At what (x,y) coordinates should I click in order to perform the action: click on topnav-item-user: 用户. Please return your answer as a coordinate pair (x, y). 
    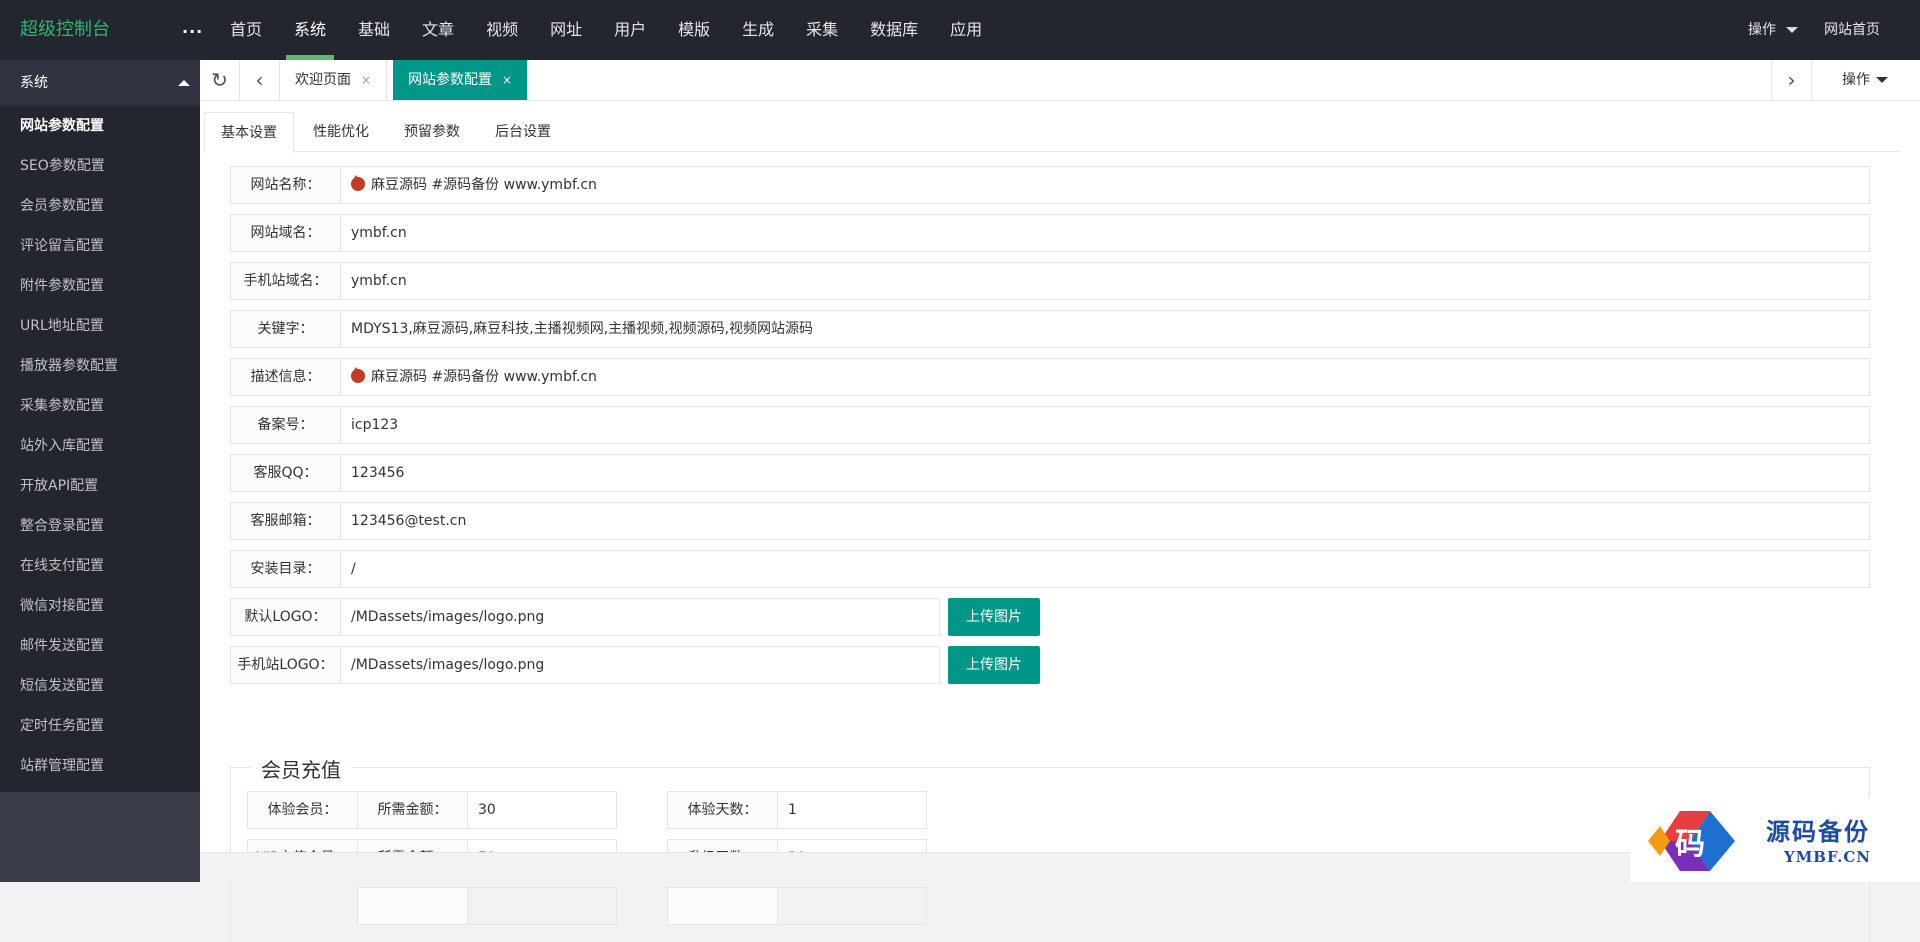
    Looking at the image, I should click on (630, 30).